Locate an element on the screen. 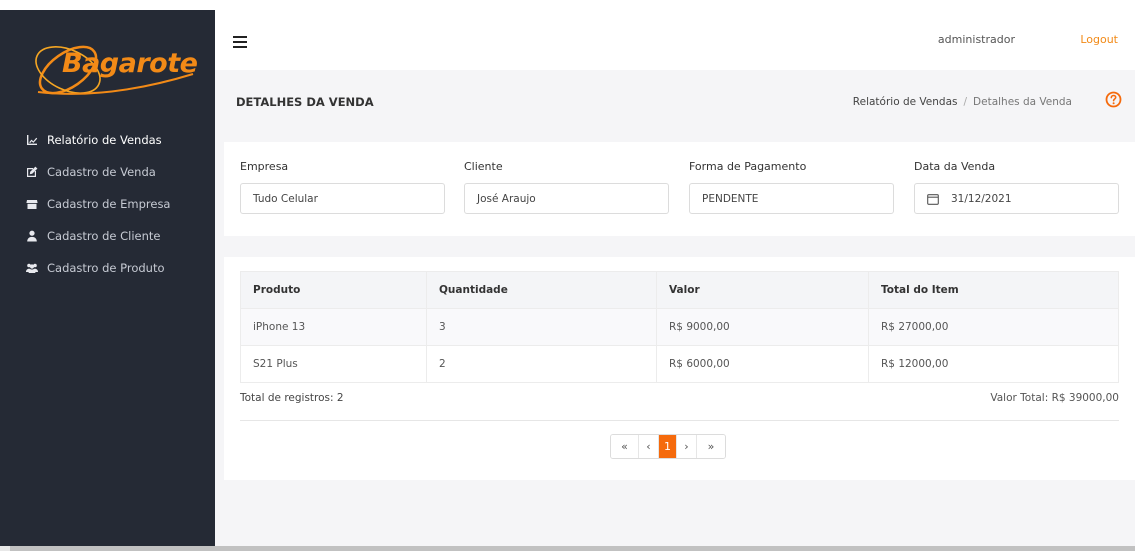 The width and height of the screenshot is (1135, 551). cell-produto: iPhone 13 is located at coordinates (333, 327).